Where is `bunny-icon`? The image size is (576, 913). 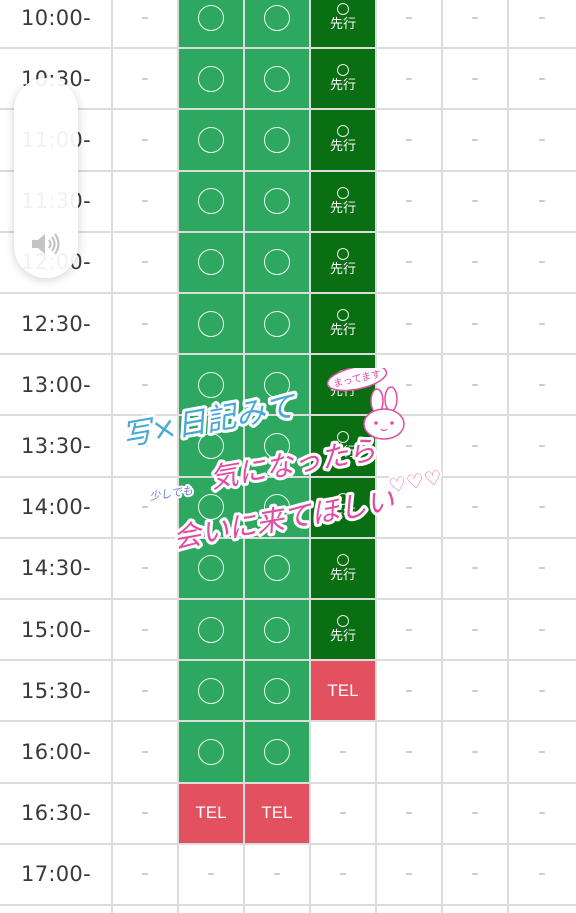 bunny-icon is located at coordinates (384, 413).